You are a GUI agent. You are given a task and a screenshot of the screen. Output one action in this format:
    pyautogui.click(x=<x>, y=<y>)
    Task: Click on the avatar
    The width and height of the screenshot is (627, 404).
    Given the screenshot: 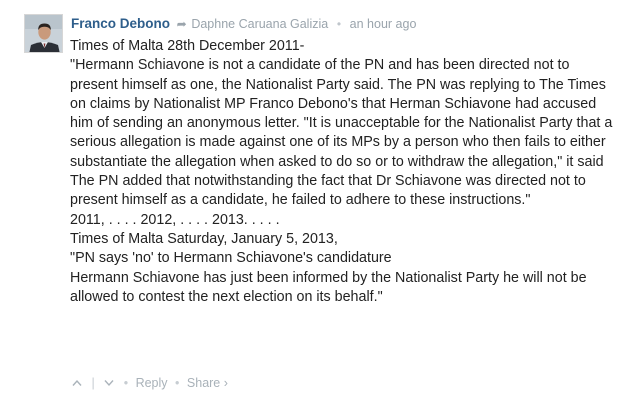 What is the action you would take?
    pyautogui.click(x=43, y=33)
    